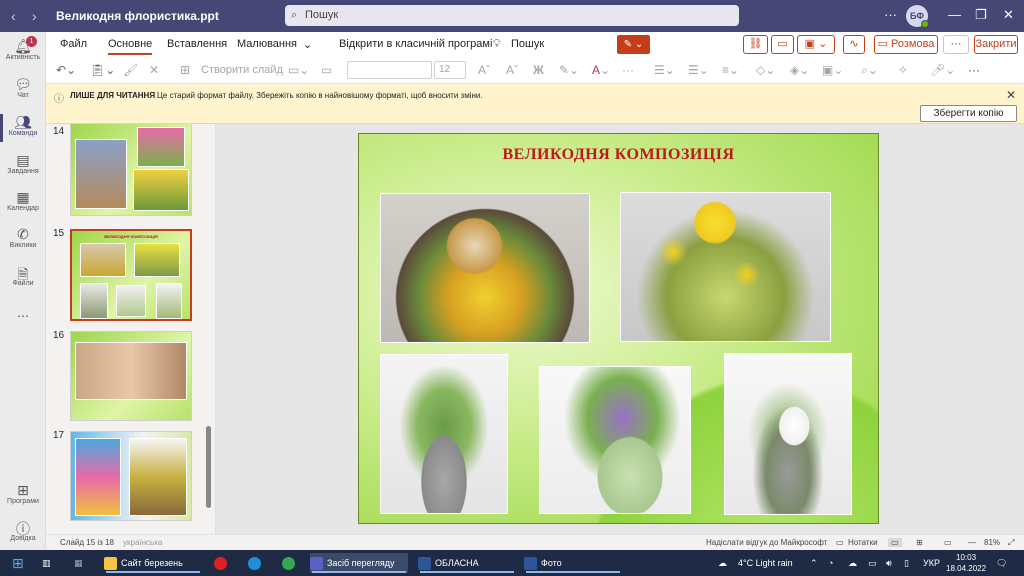  What do you see at coordinates (569, 70) in the screenshot?
I see `highlight-icon: ✎⌄` at bounding box center [569, 70].